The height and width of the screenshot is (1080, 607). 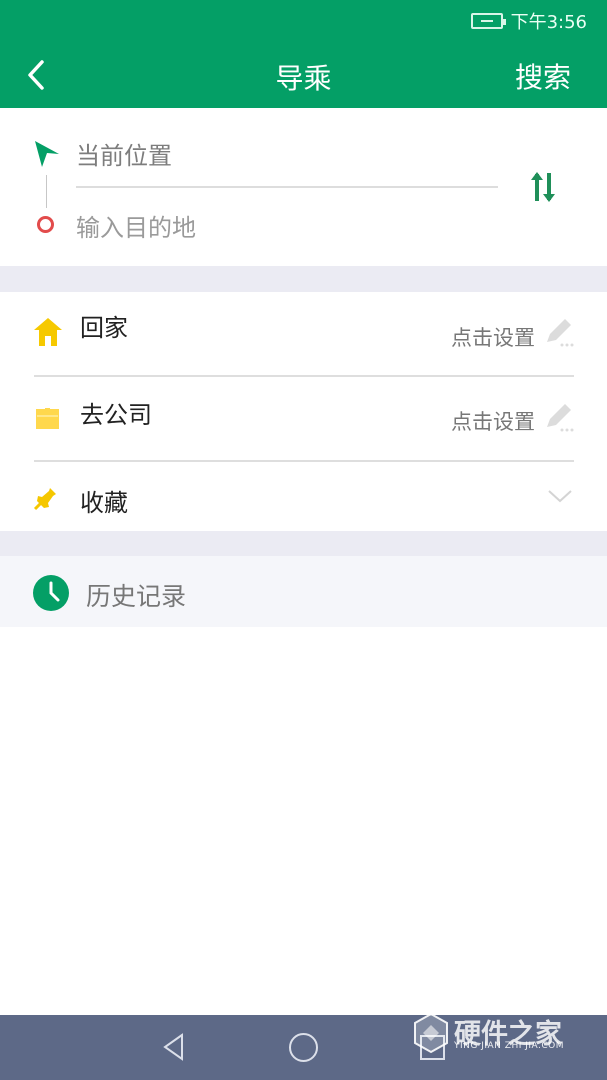 What do you see at coordinates (501, 1034) in the screenshot?
I see `watermark: 硬件之家 YING JIAN ZHI JIA.COM` at bounding box center [501, 1034].